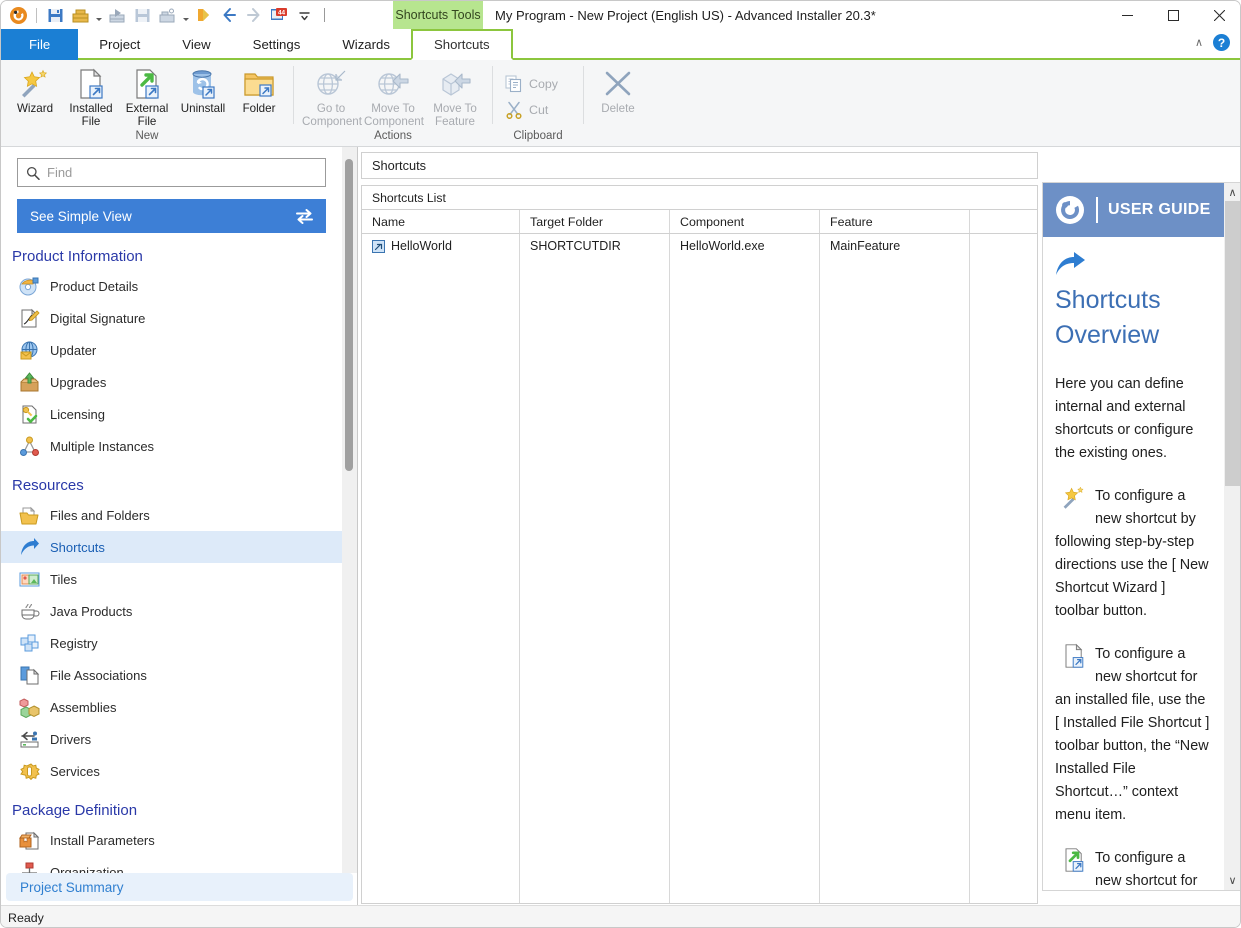 The height and width of the screenshot is (928, 1241). Describe the element at coordinates (73, 350) in the screenshot. I see `sidebar-item-label: Updater` at that location.